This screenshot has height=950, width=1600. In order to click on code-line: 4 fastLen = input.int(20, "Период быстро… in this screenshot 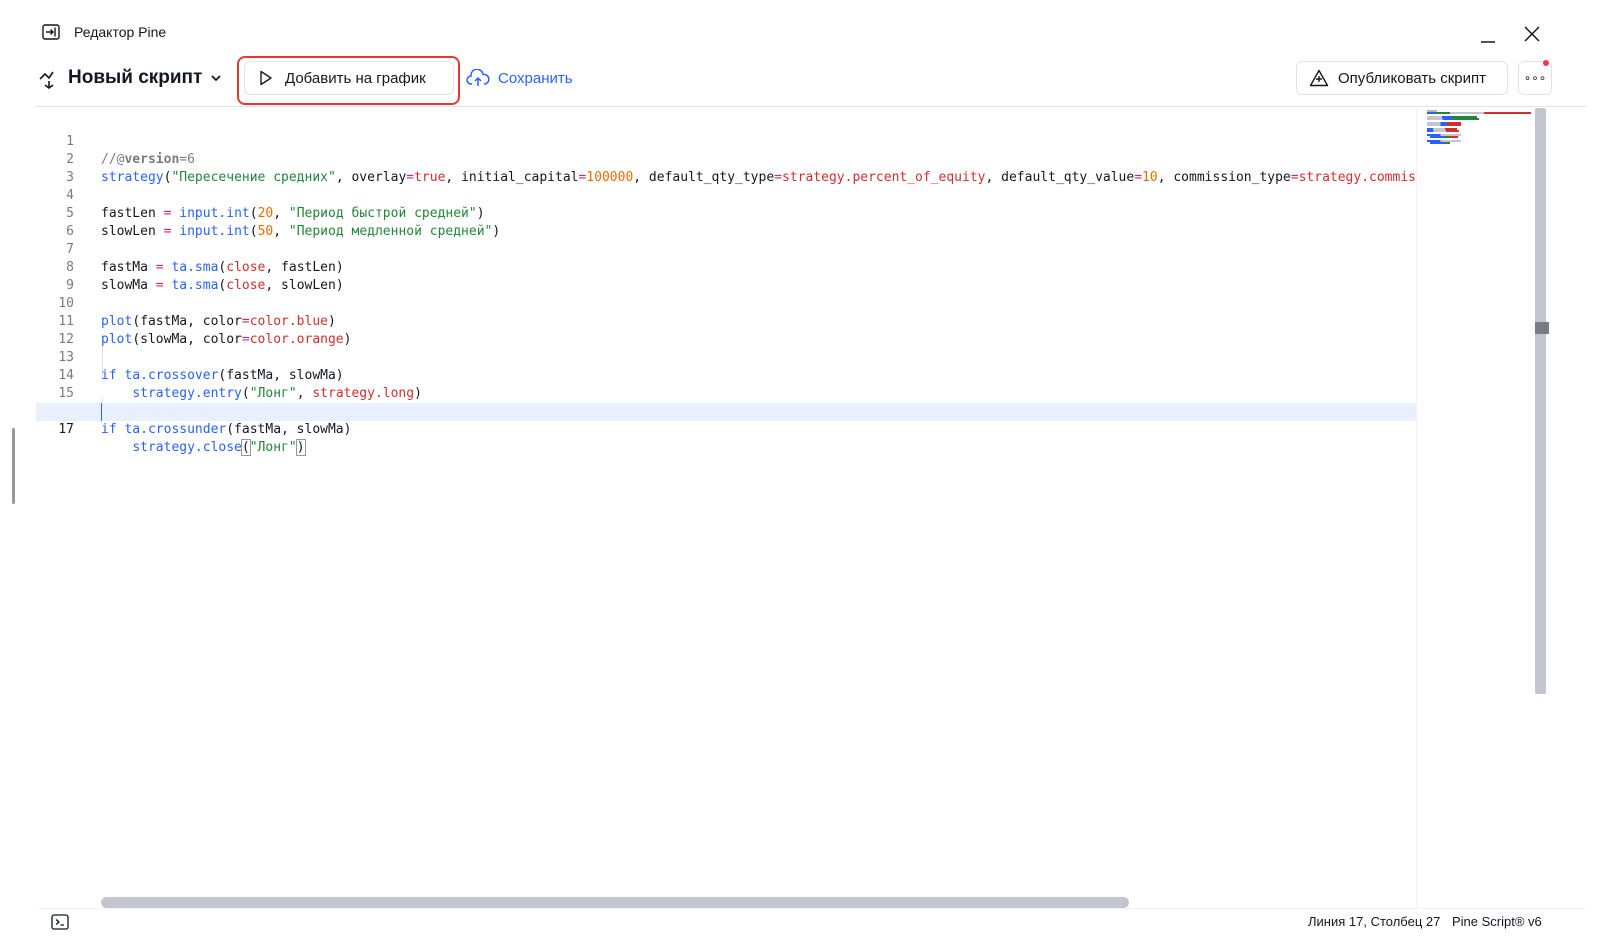, I will do `click(726, 195)`.